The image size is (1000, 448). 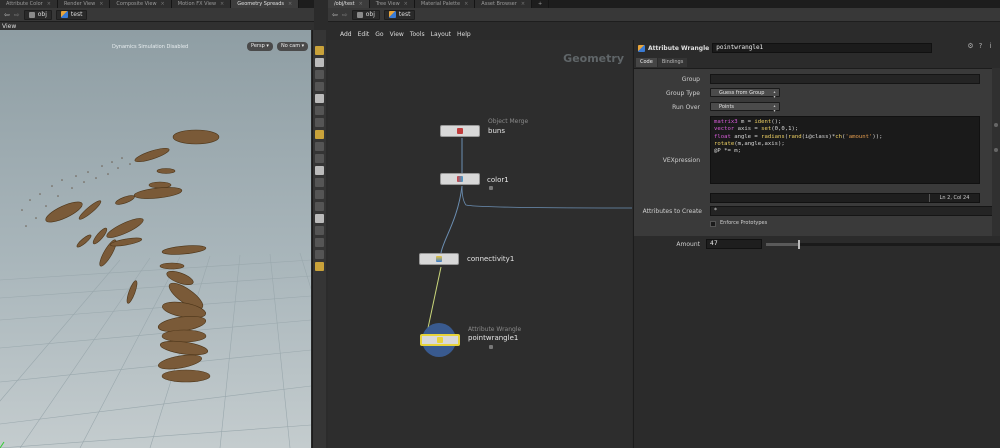 I want to click on link-icon, so click(x=319, y=242).